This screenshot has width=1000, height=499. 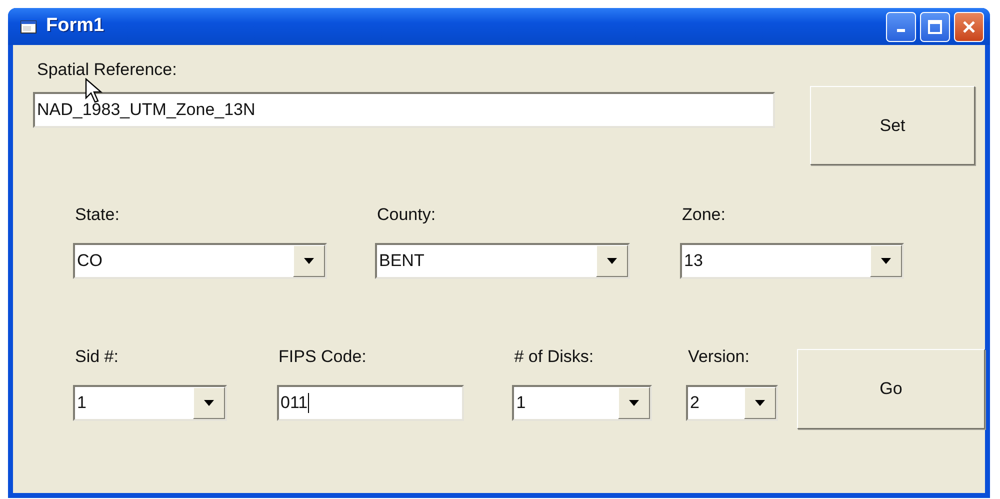 What do you see at coordinates (94, 91) in the screenshot?
I see `mouse-cursor-icon` at bounding box center [94, 91].